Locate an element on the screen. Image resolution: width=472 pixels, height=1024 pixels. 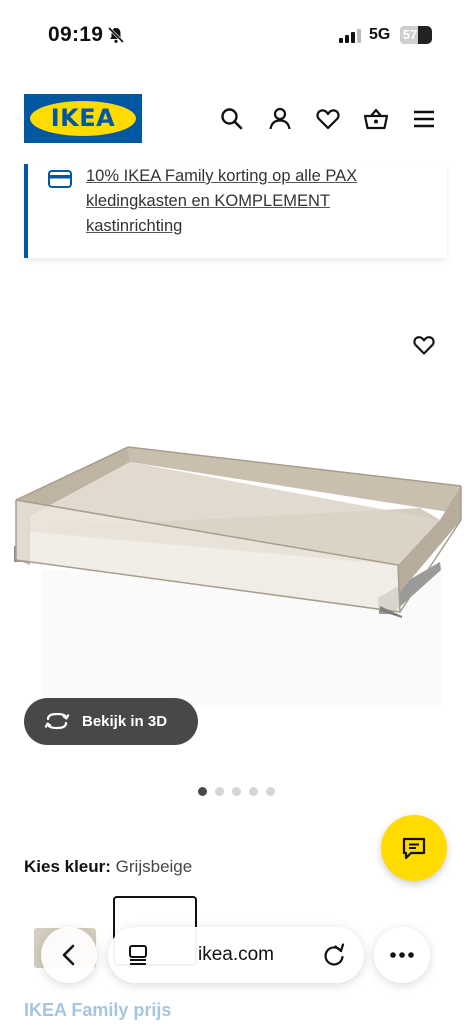
status-time: 09:19 is located at coordinates (76, 34).